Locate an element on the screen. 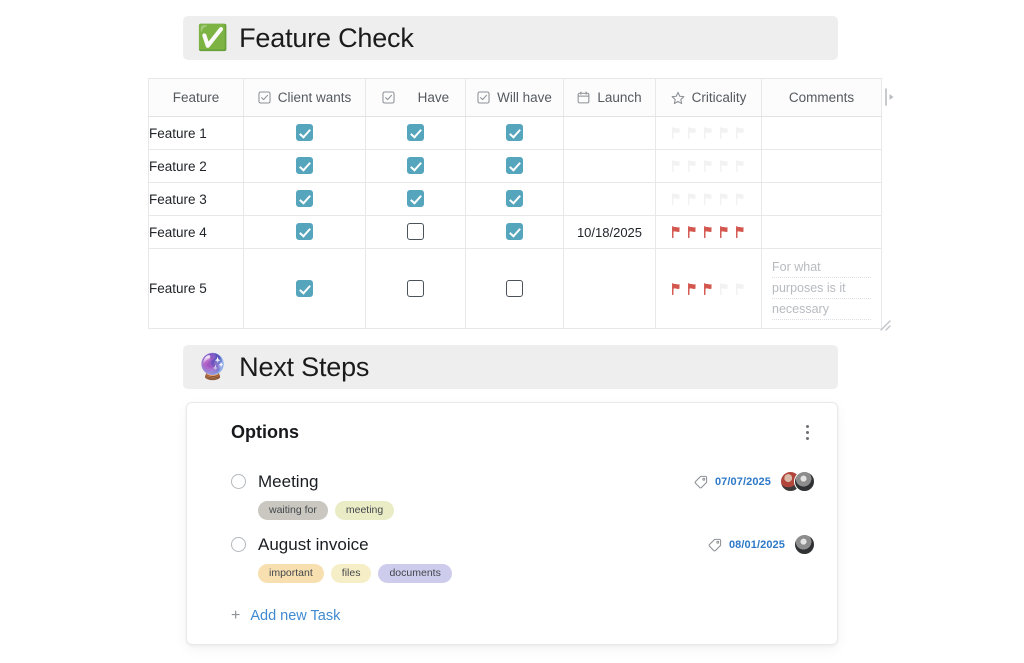  section-header-feature-check: ✅ Feature Check is located at coordinates (510, 38).